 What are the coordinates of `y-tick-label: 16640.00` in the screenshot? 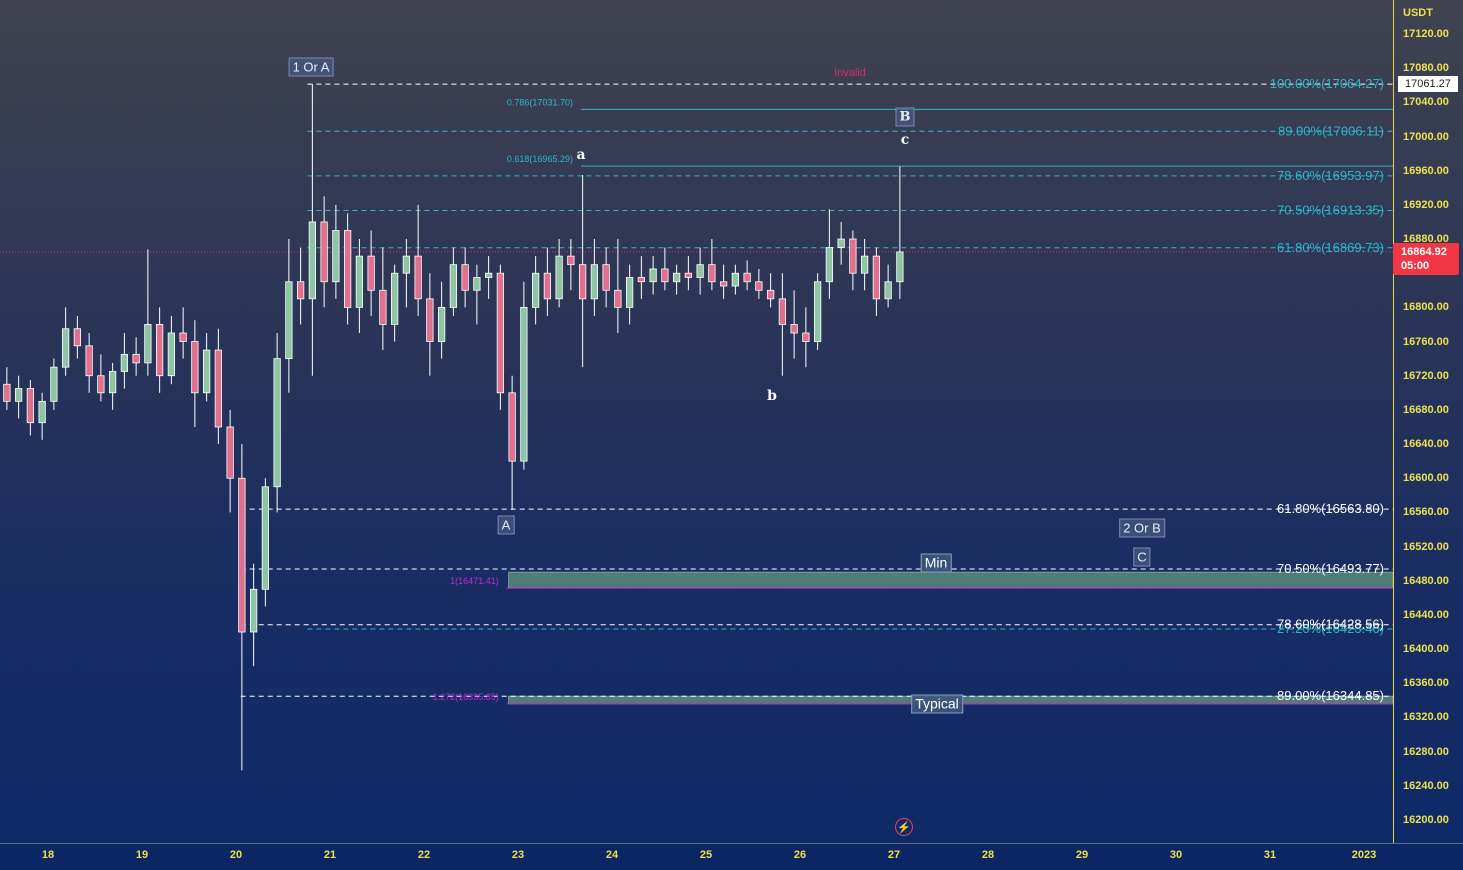 It's located at (1426, 444).